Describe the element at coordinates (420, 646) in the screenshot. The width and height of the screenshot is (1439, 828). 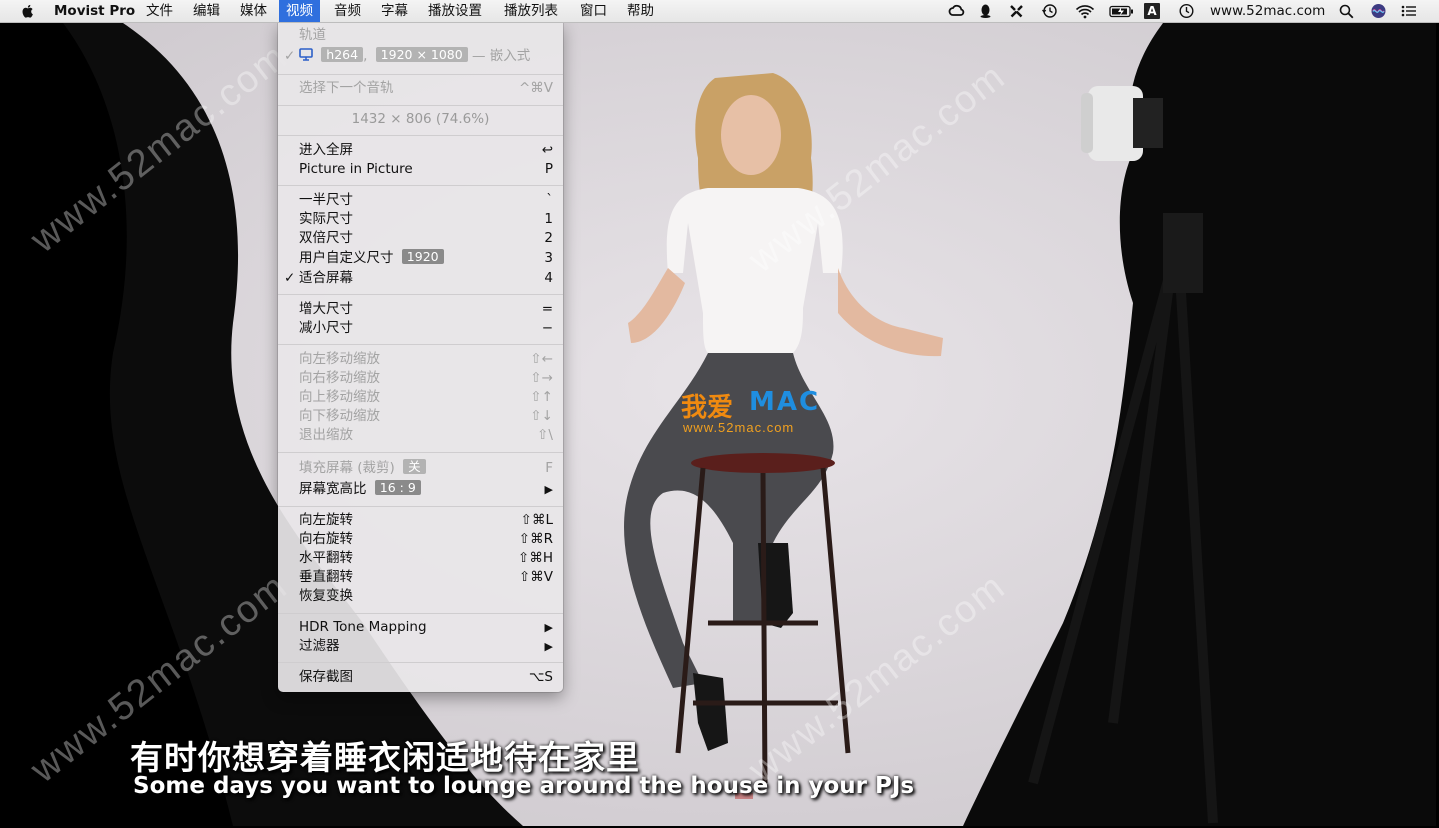
I see `menu-item-filters: 过滤器 ▶` at that location.